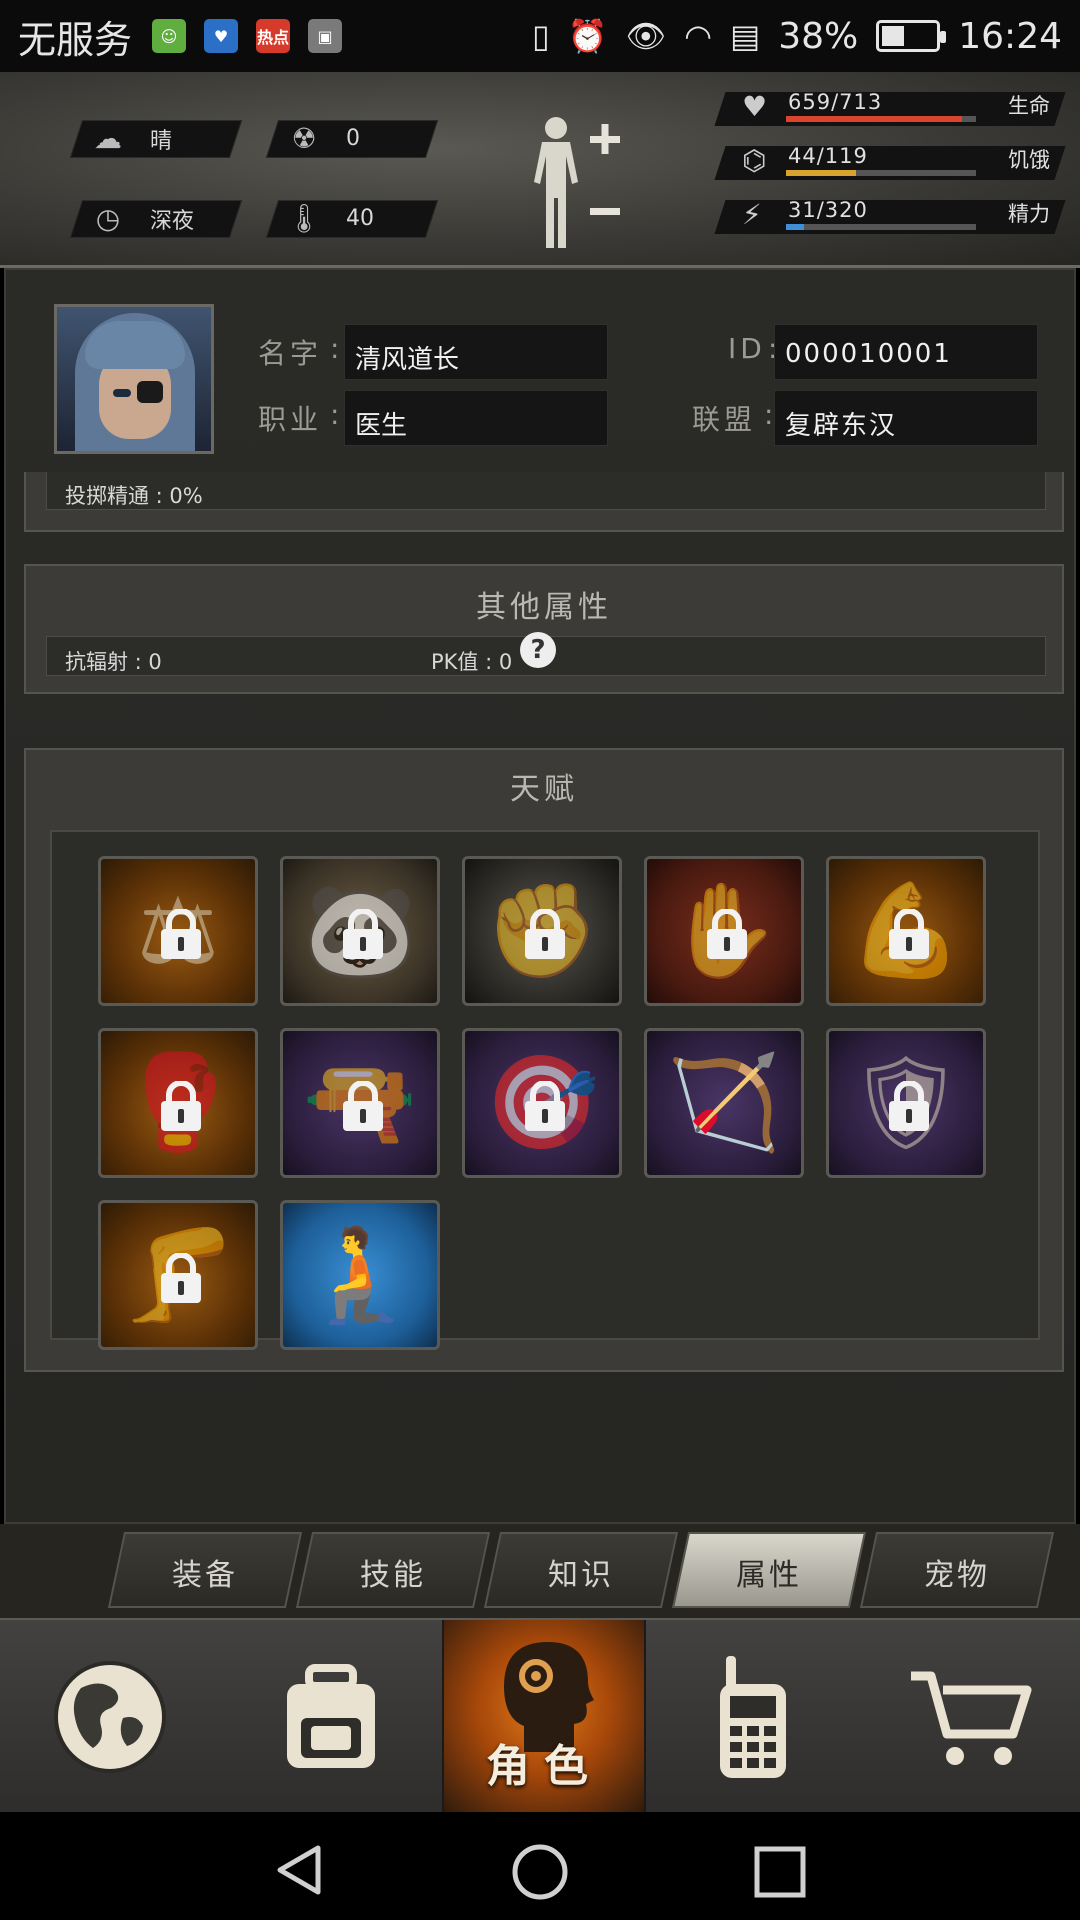 The width and height of the screenshot is (1080, 1920). I want to click on alarm-icon: ⏰, so click(587, 36).